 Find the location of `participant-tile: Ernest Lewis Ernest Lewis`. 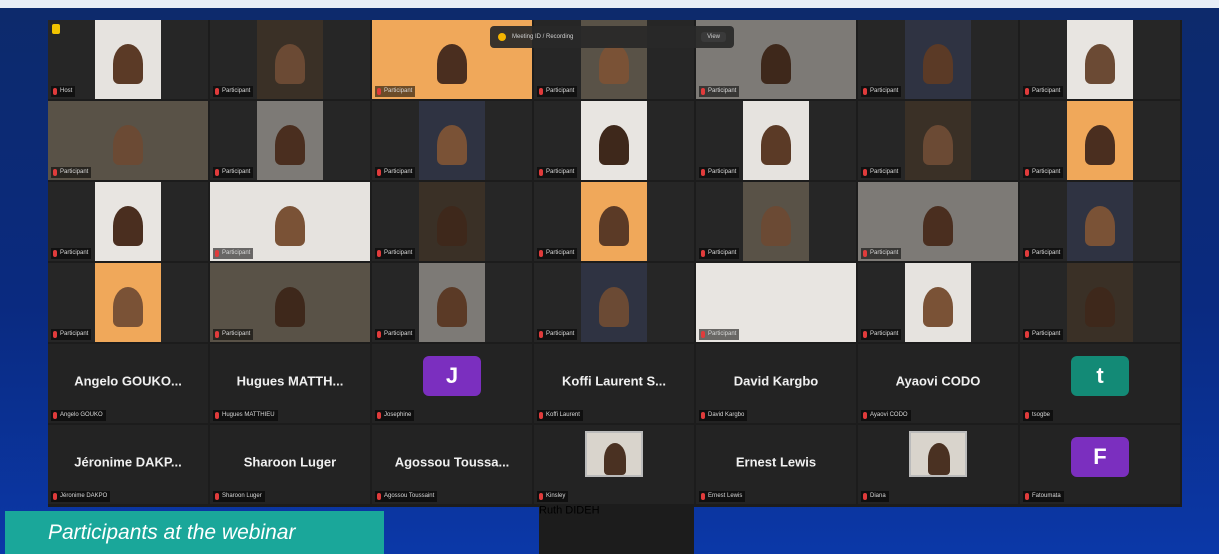

participant-tile: Ernest Lewis Ernest Lewis is located at coordinates (776, 464).